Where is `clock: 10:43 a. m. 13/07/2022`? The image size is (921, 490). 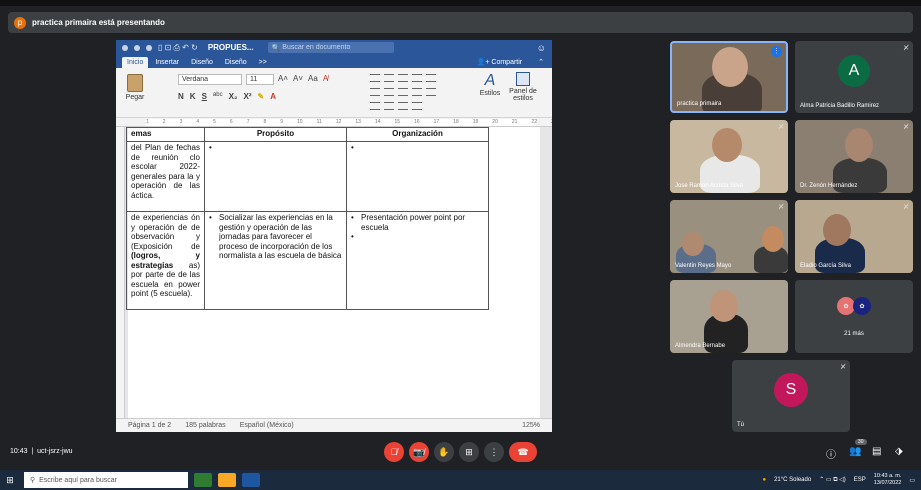 clock: 10:43 a. m. 13/07/2022 is located at coordinates (888, 480).